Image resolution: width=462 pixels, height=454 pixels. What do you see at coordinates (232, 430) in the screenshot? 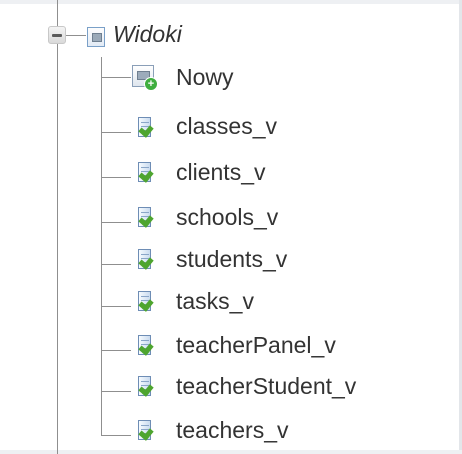
I see `tree-item-teachers-v: teachers_v` at bounding box center [232, 430].